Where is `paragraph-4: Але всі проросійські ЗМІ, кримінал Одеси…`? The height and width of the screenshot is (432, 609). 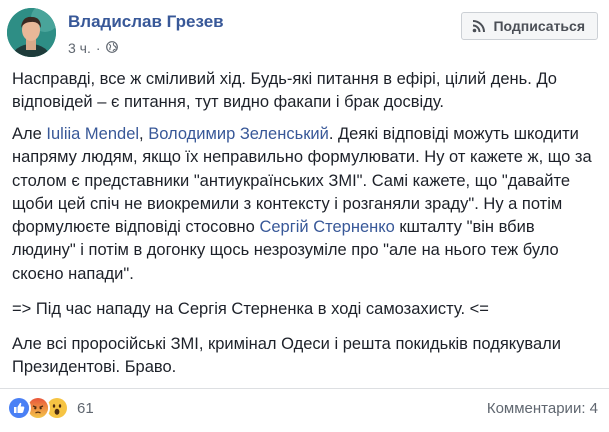 paragraph-4: Але всі проросійські ЗМІ, кримінал Одеси… is located at coordinates (287, 356).